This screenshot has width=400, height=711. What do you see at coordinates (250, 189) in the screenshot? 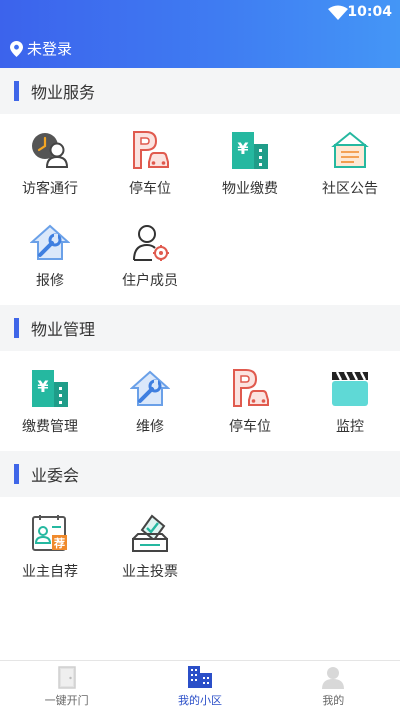
I see `tile-label: 物业缴费` at bounding box center [250, 189].